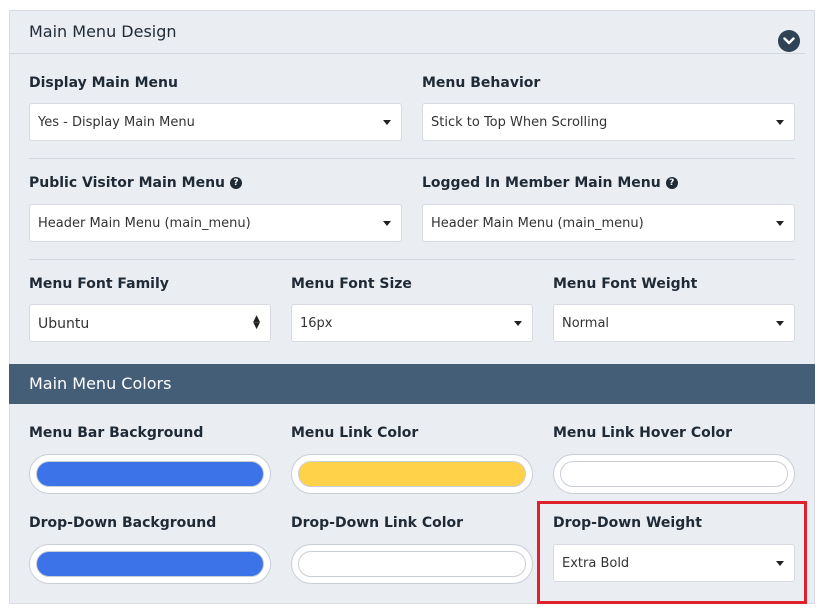 The image size is (825, 614). Describe the element at coordinates (150, 323) in the screenshot. I see `font-family-select: Ubuntu ▲ ▼` at that location.